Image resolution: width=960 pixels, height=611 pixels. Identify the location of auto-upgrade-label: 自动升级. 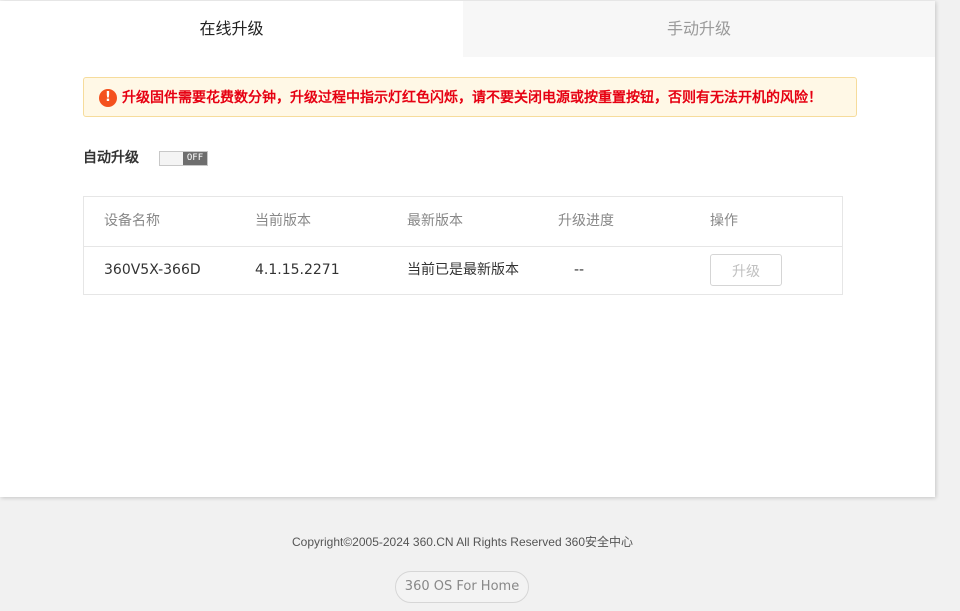
(111, 158).